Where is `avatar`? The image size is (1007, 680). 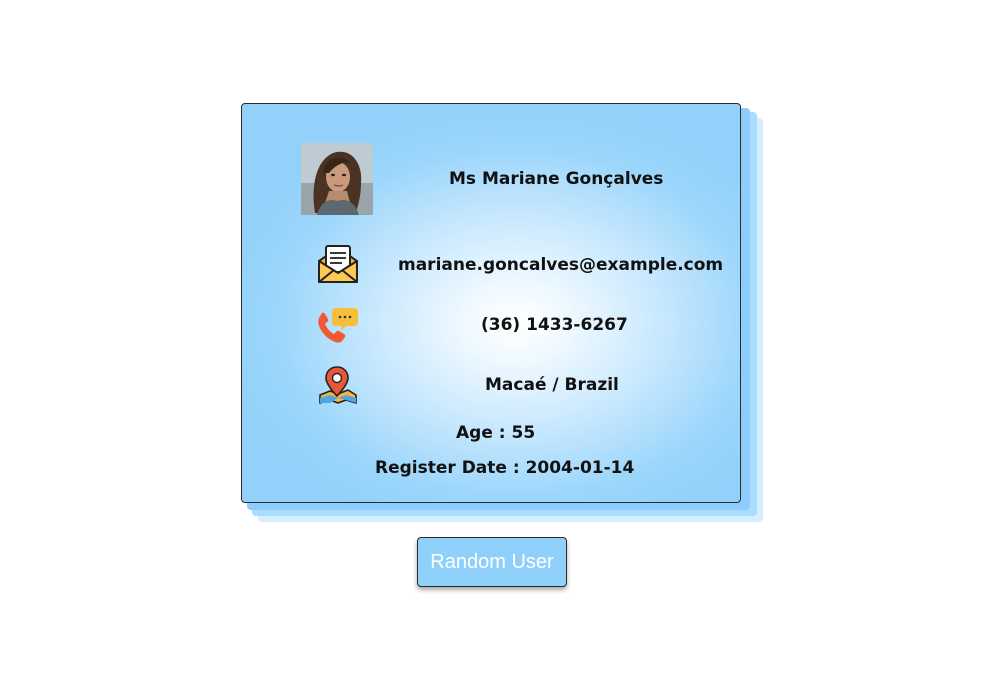
avatar is located at coordinates (337, 179).